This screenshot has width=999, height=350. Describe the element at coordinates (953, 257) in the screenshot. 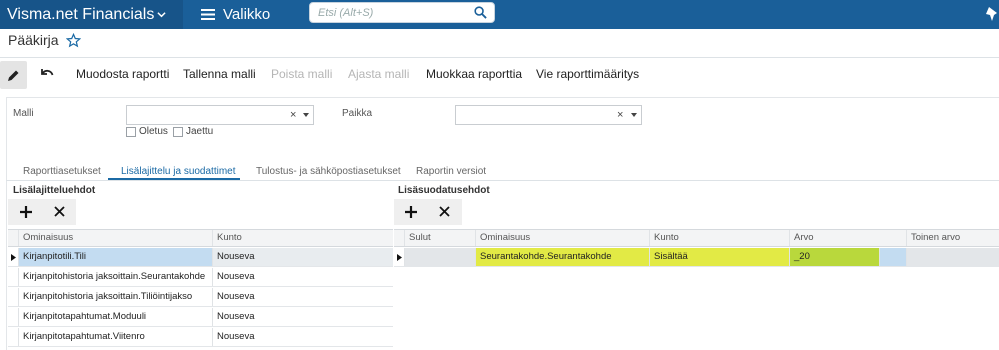

I see `second-value-cell` at that location.